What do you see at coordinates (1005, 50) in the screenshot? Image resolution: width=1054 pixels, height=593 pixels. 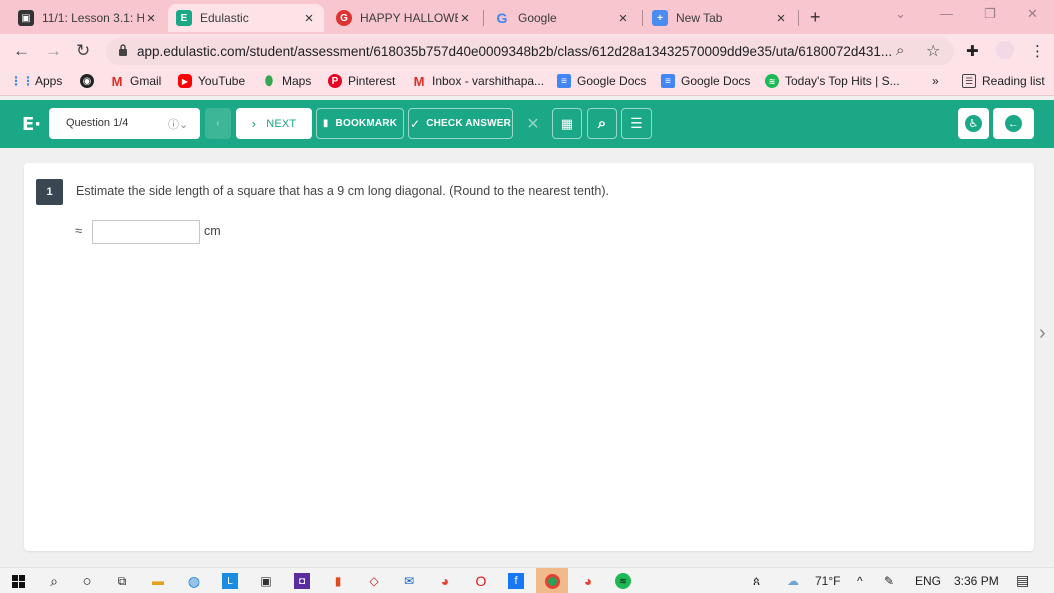 I see `profile-avatar` at bounding box center [1005, 50].